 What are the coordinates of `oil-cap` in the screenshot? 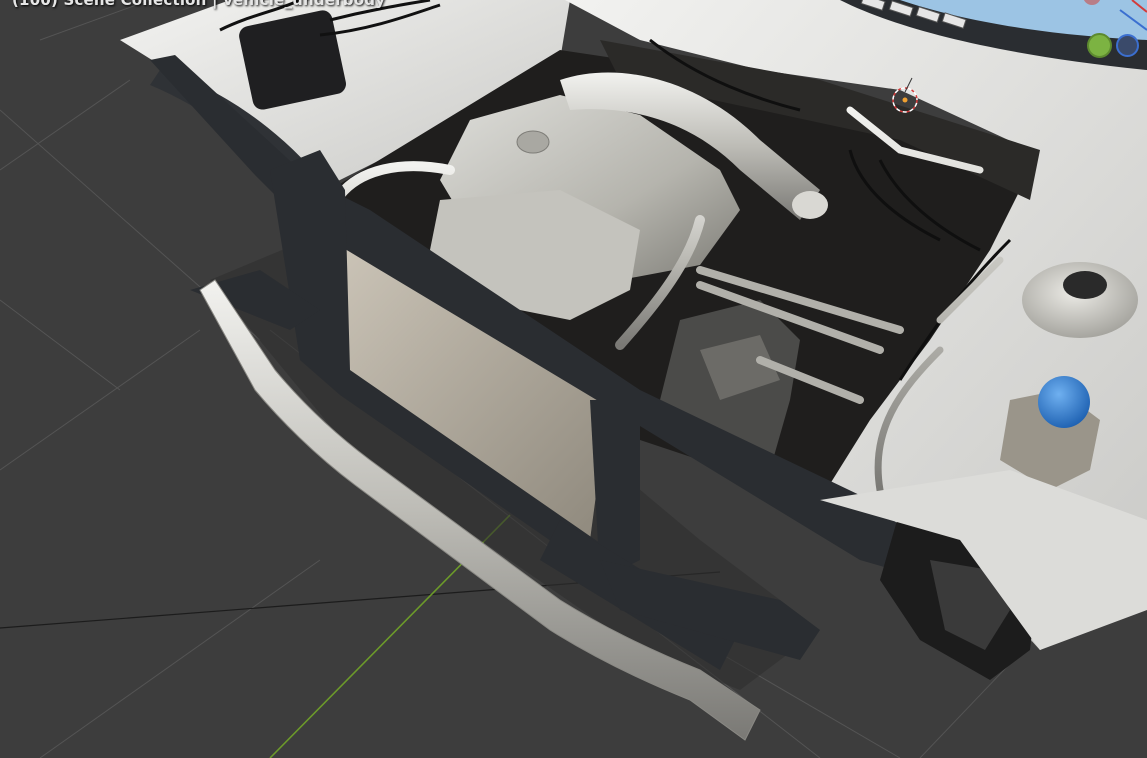 It's located at (533, 142).